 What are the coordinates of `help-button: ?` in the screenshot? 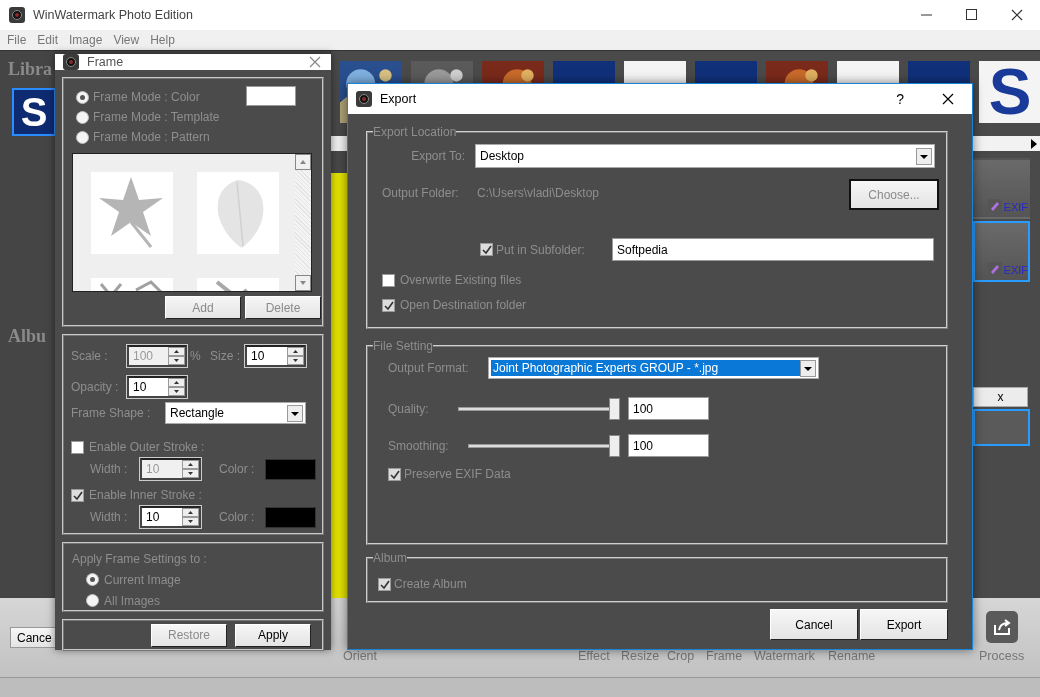 It's located at (900, 99).